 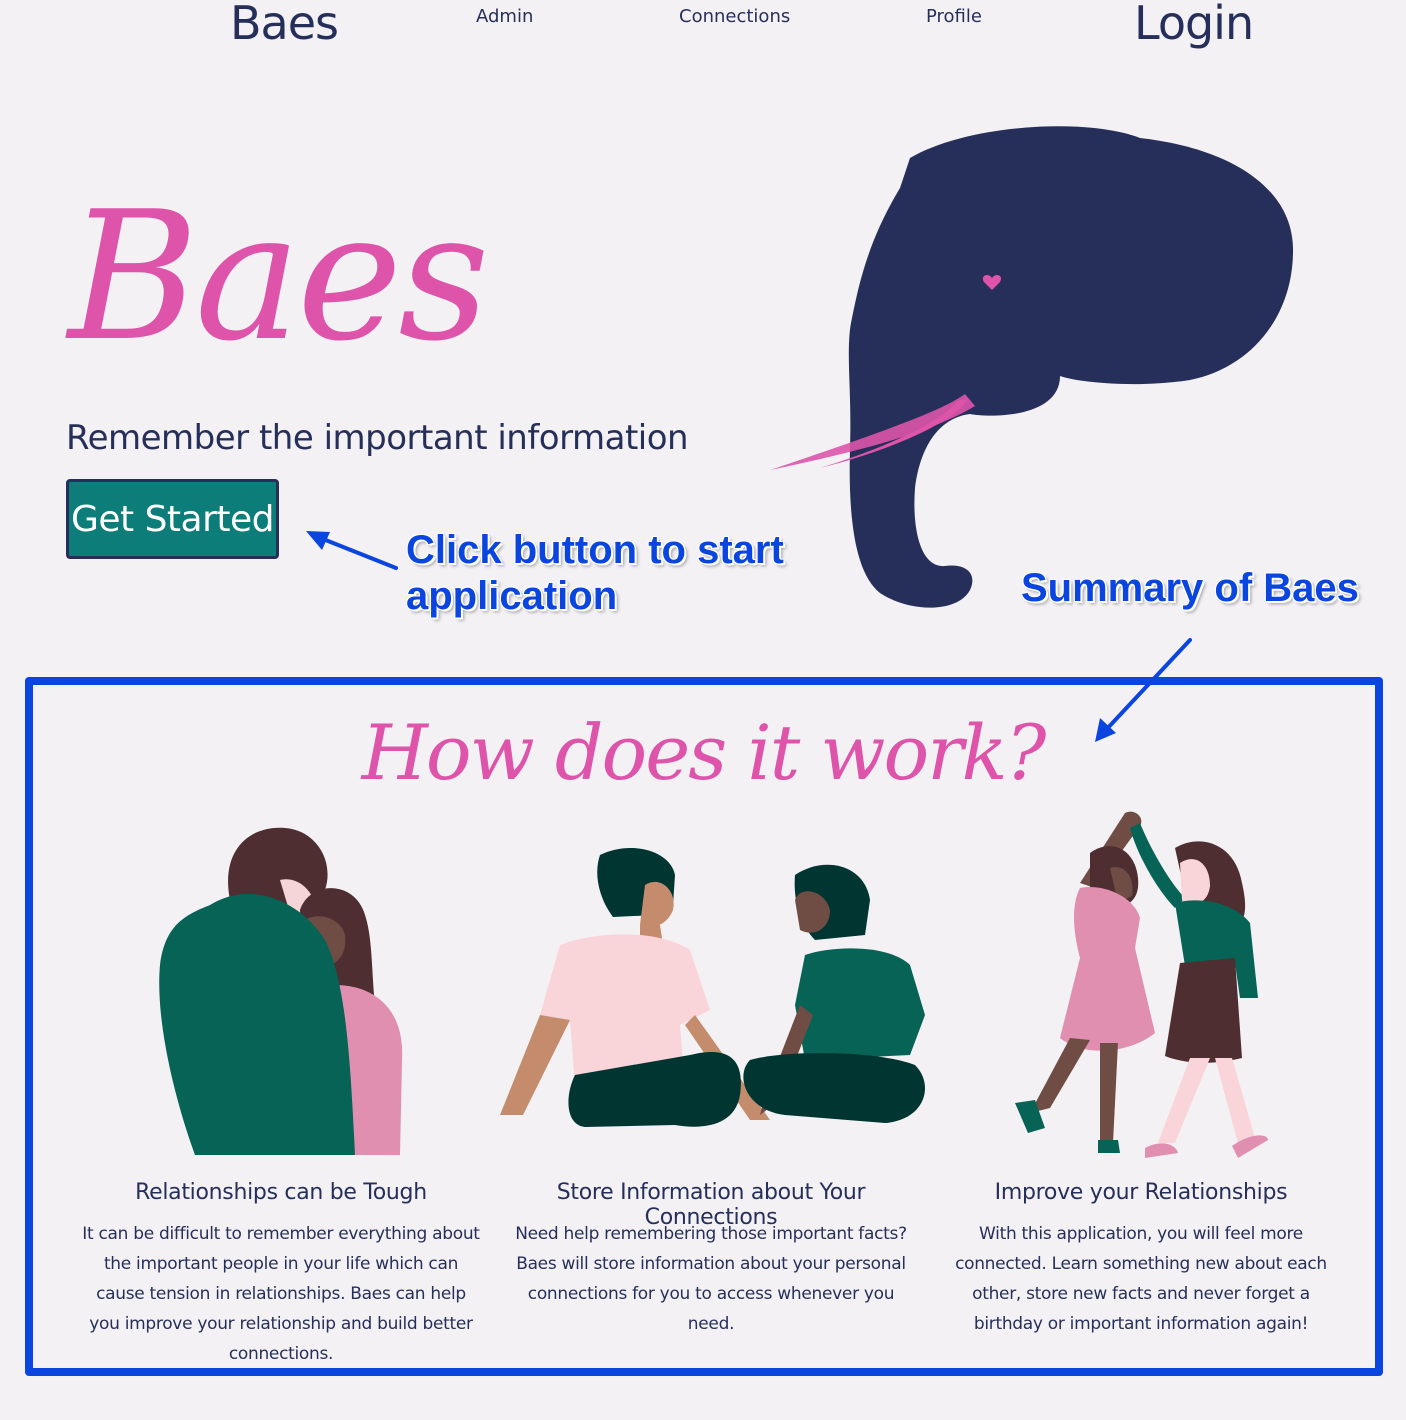 What do you see at coordinates (1141, 984) in the screenshot?
I see `dancing-couple-illustration` at bounding box center [1141, 984].